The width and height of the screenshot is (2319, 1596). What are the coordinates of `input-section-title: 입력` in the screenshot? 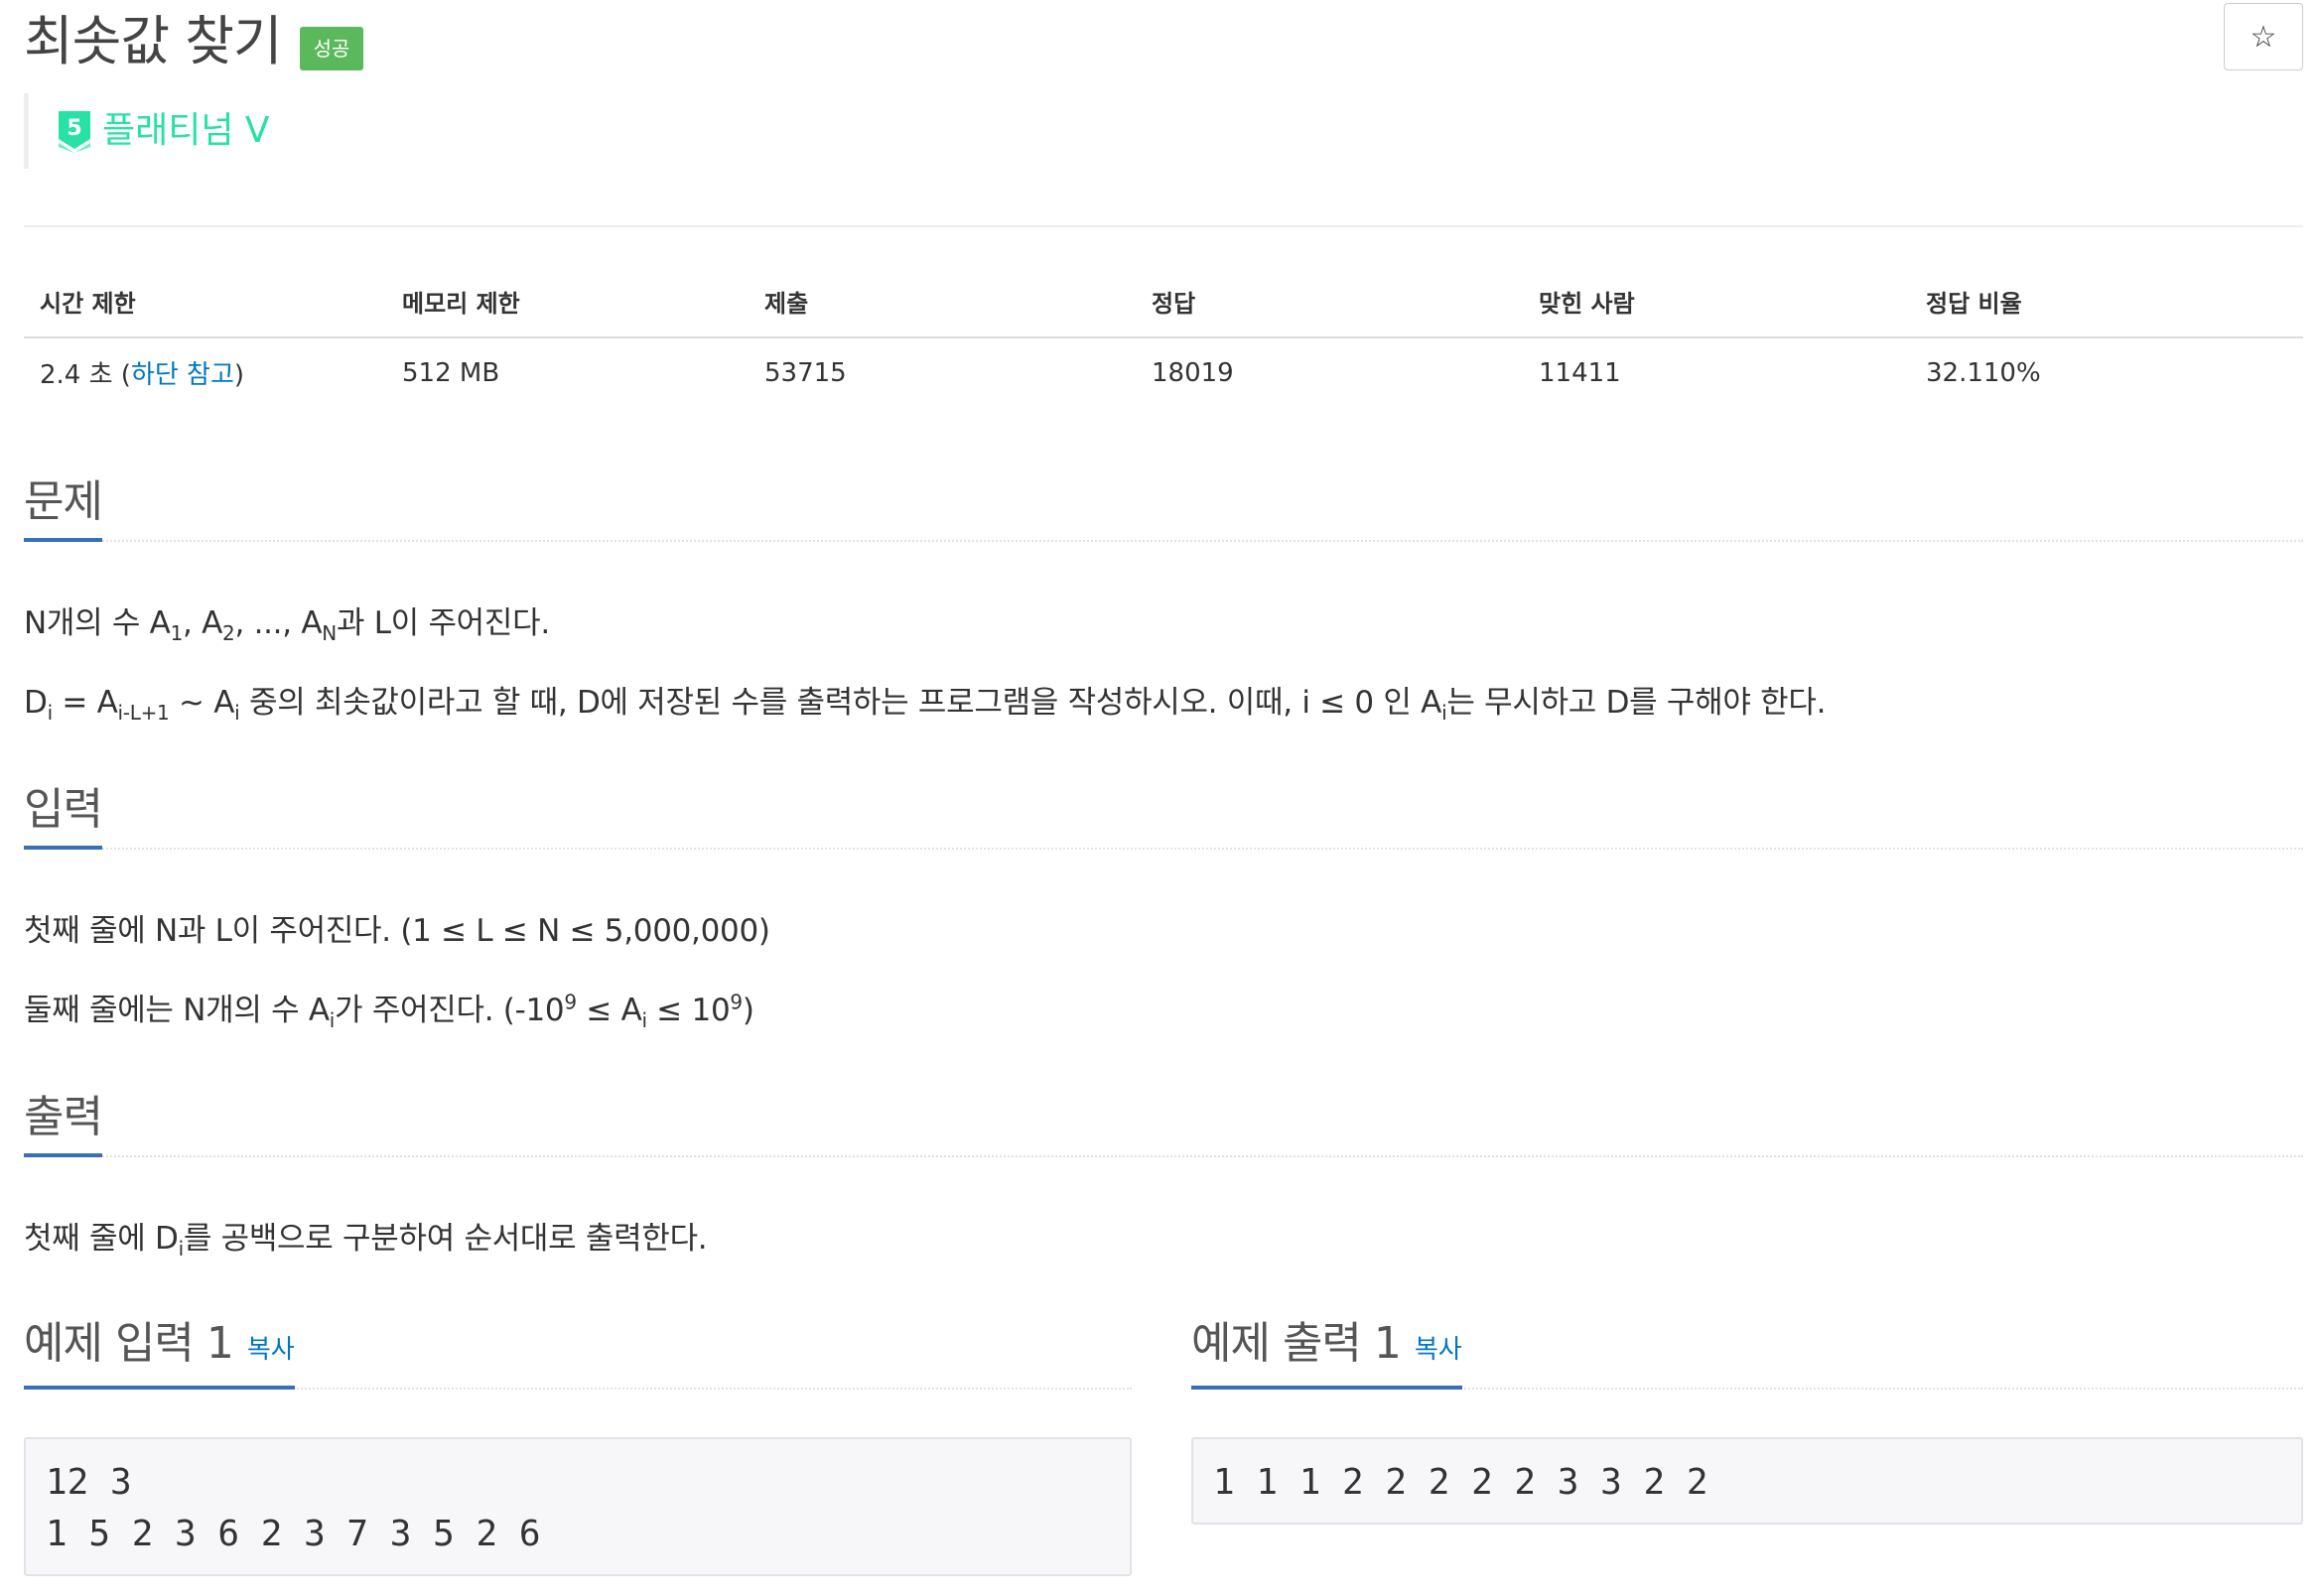 It's located at (63, 815).